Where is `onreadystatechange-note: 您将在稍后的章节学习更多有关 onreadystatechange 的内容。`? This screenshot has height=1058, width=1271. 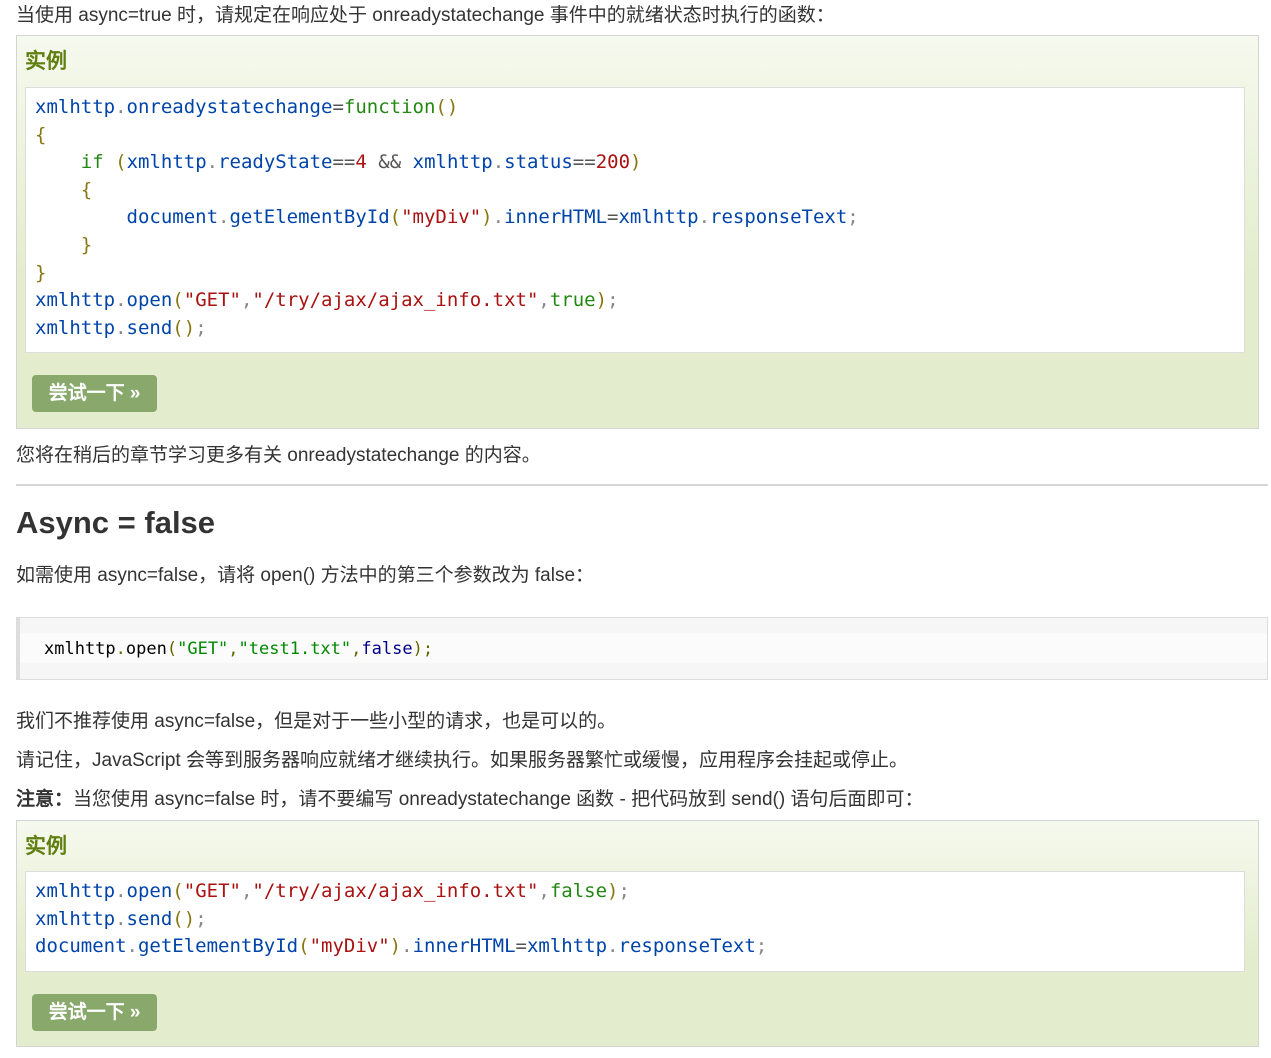 onreadystatechange-note: 您将在稍后的章节学习更多有关 onreadystatechange 的内容。 is located at coordinates (278, 455).